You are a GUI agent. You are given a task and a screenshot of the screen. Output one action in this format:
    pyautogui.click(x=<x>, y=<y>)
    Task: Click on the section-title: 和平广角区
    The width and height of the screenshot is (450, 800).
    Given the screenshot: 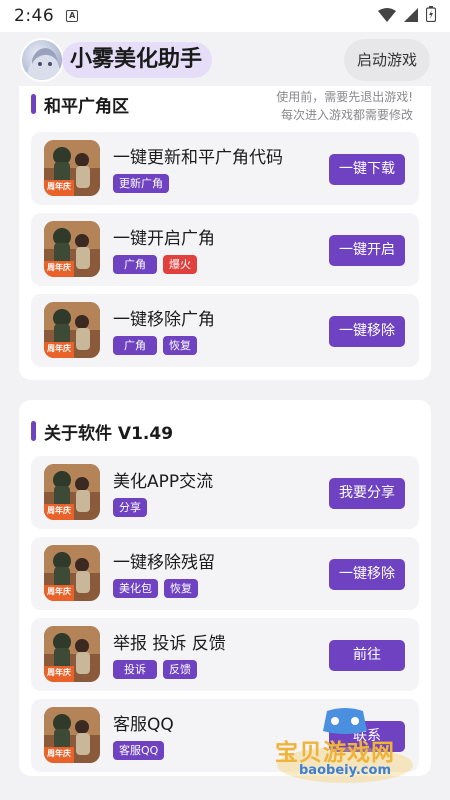 What is the action you would take?
    pyautogui.click(x=86, y=106)
    